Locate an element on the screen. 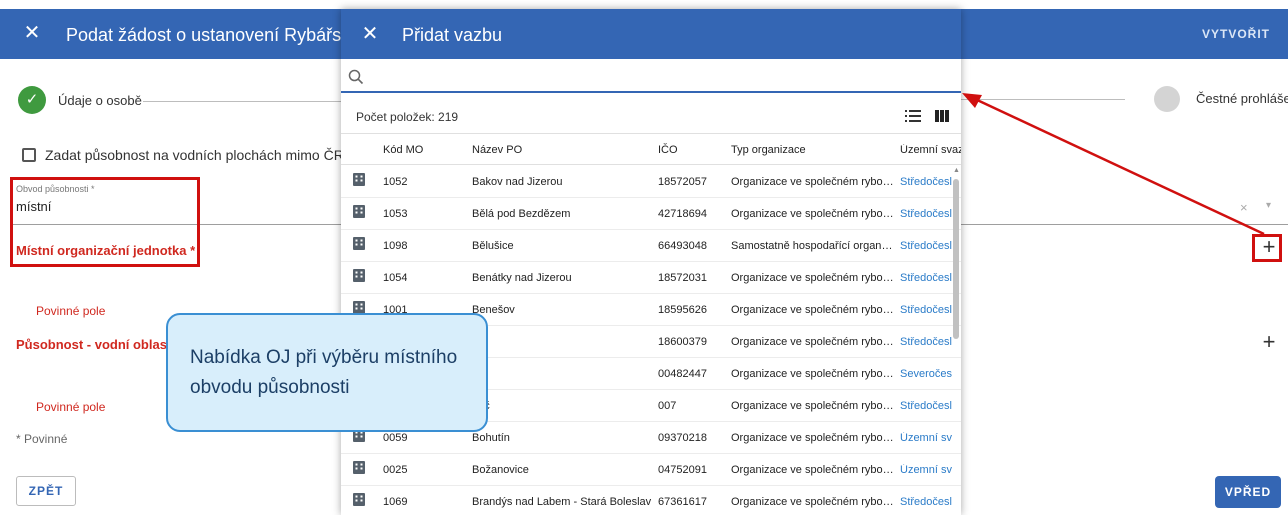 The width and height of the screenshot is (1288, 515). cell-ico: 66493048 is located at coordinates (682, 246).